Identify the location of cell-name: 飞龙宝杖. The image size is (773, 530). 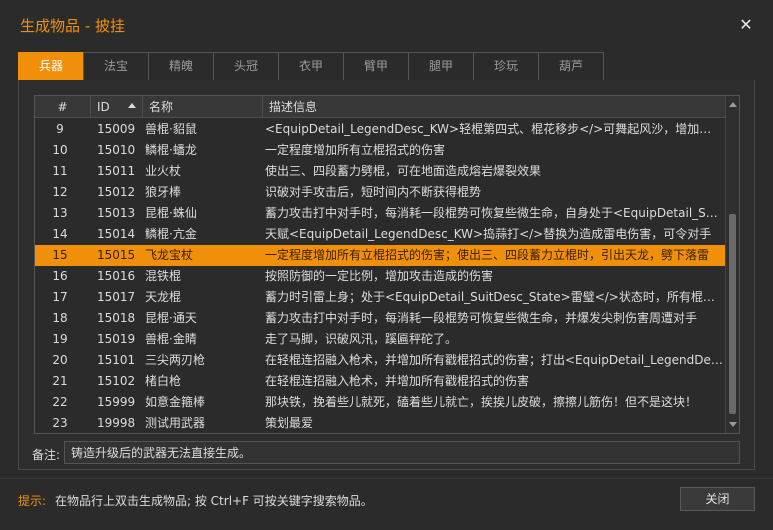
(169, 255).